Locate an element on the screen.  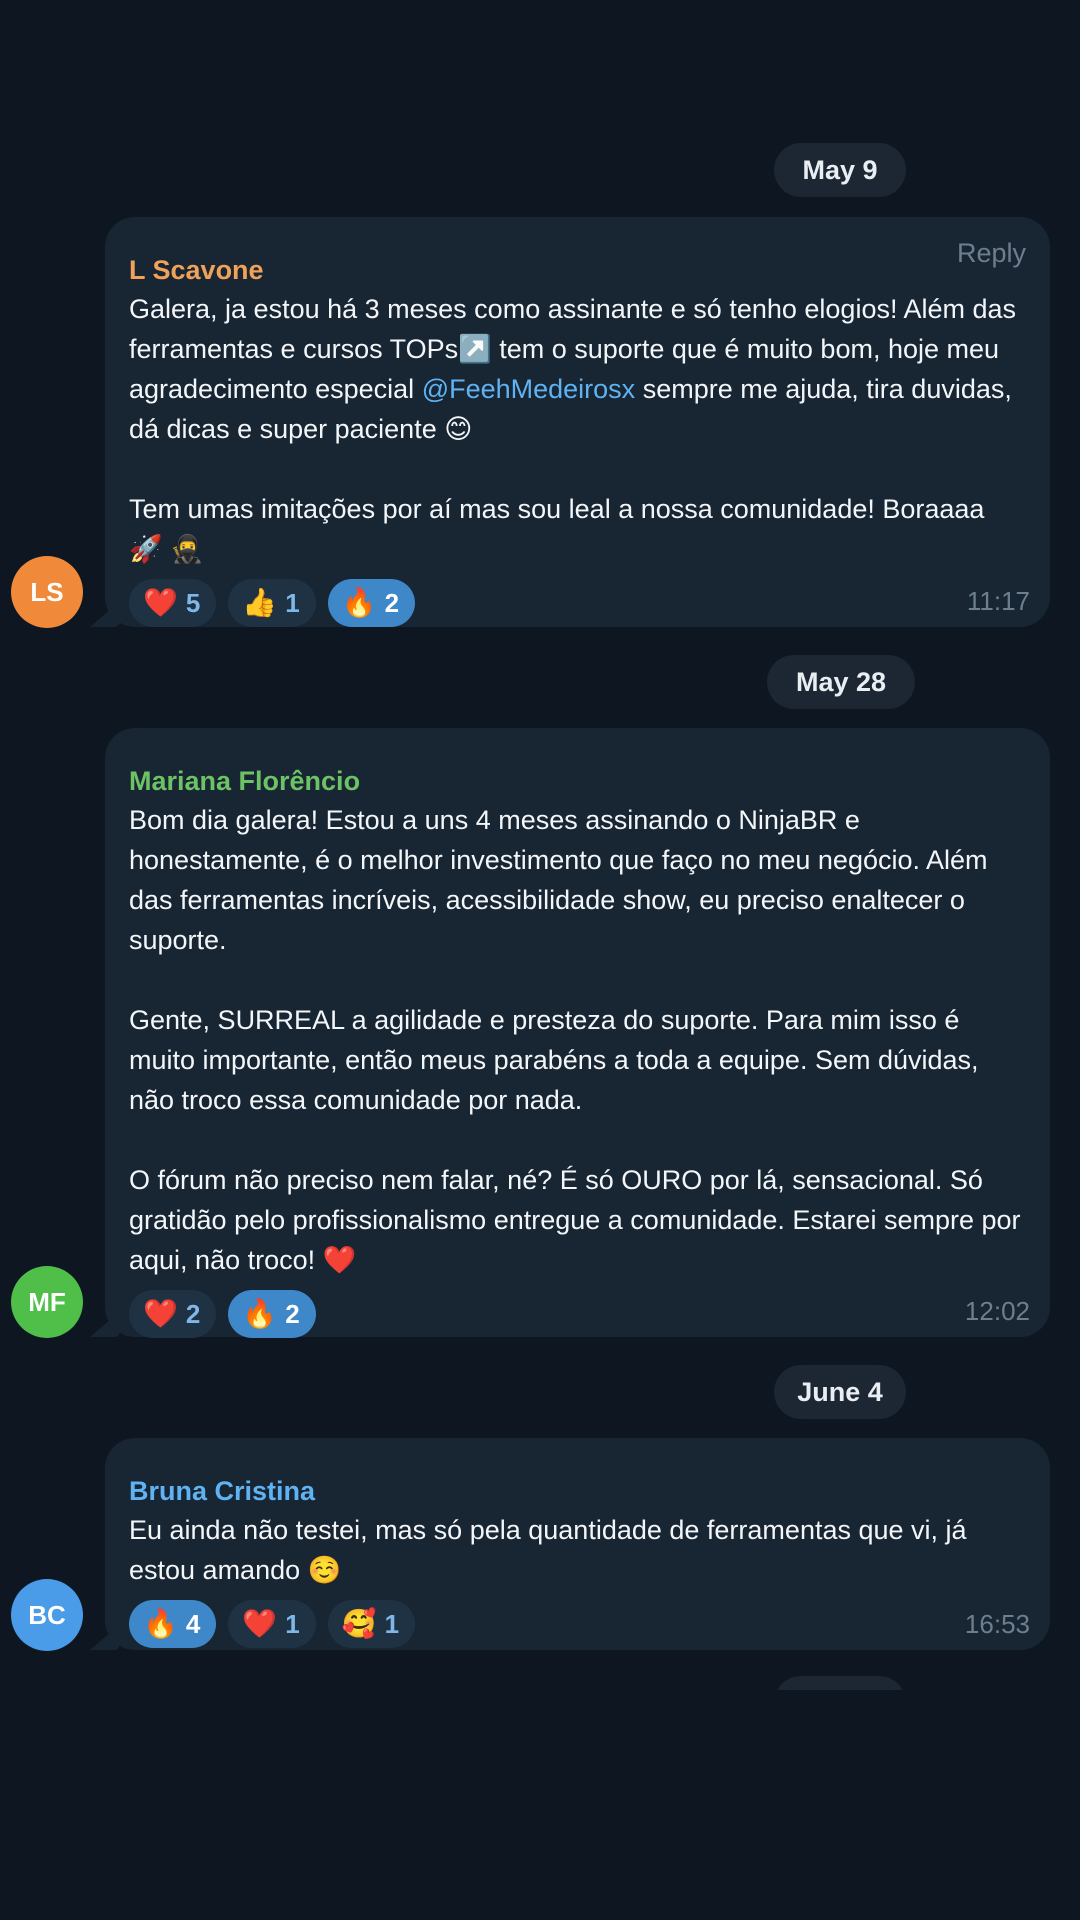
avatar: BC is located at coordinates (47, 1615).